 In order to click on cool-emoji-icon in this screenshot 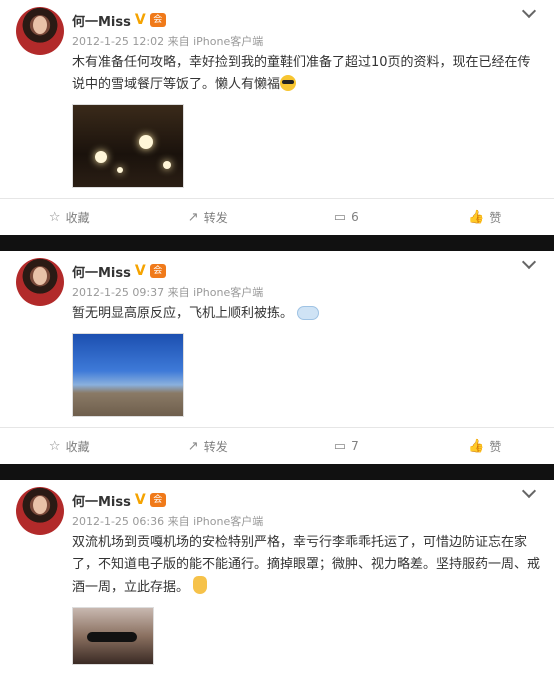, I will do `click(288, 83)`.